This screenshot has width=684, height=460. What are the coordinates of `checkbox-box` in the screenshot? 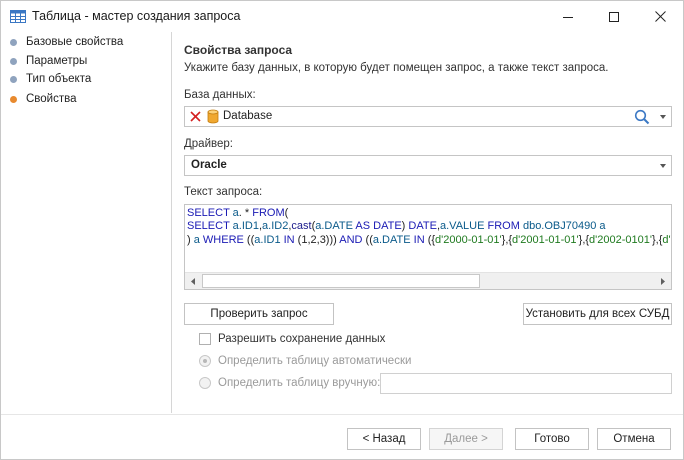 It's located at (205, 339).